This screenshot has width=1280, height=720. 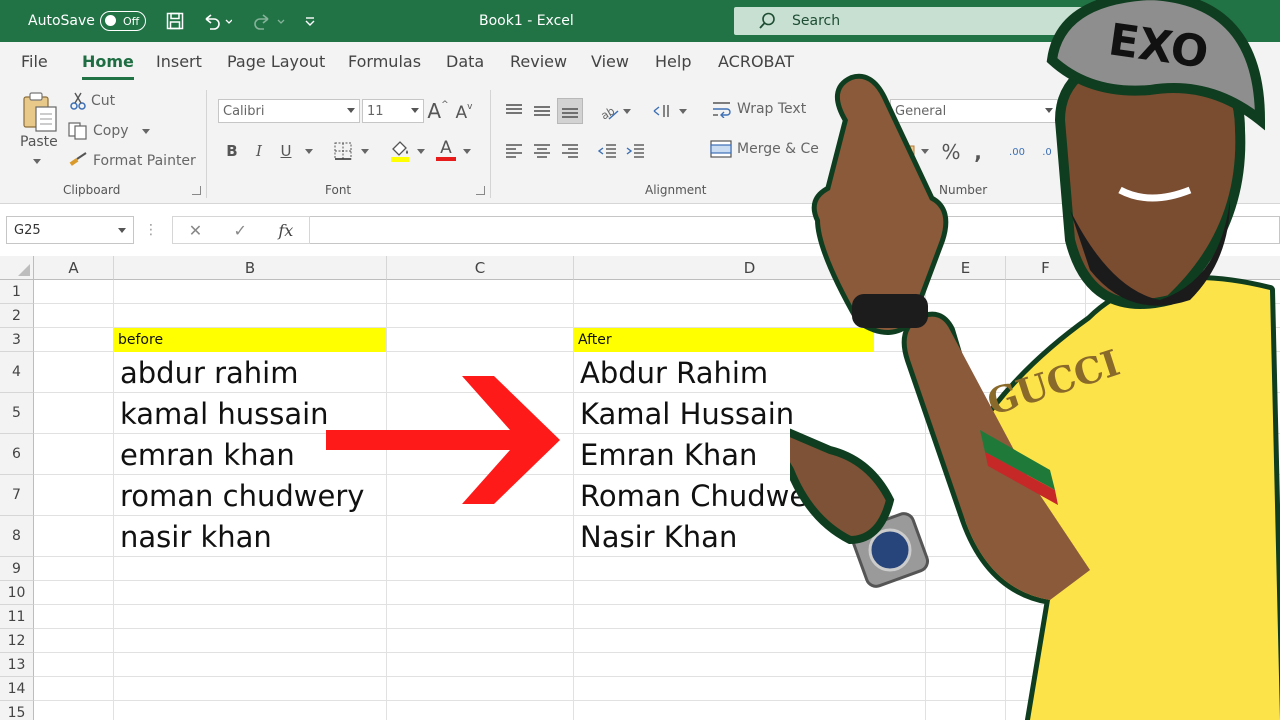 I want to click on tab-formulas: Formulas, so click(x=384, y=61).